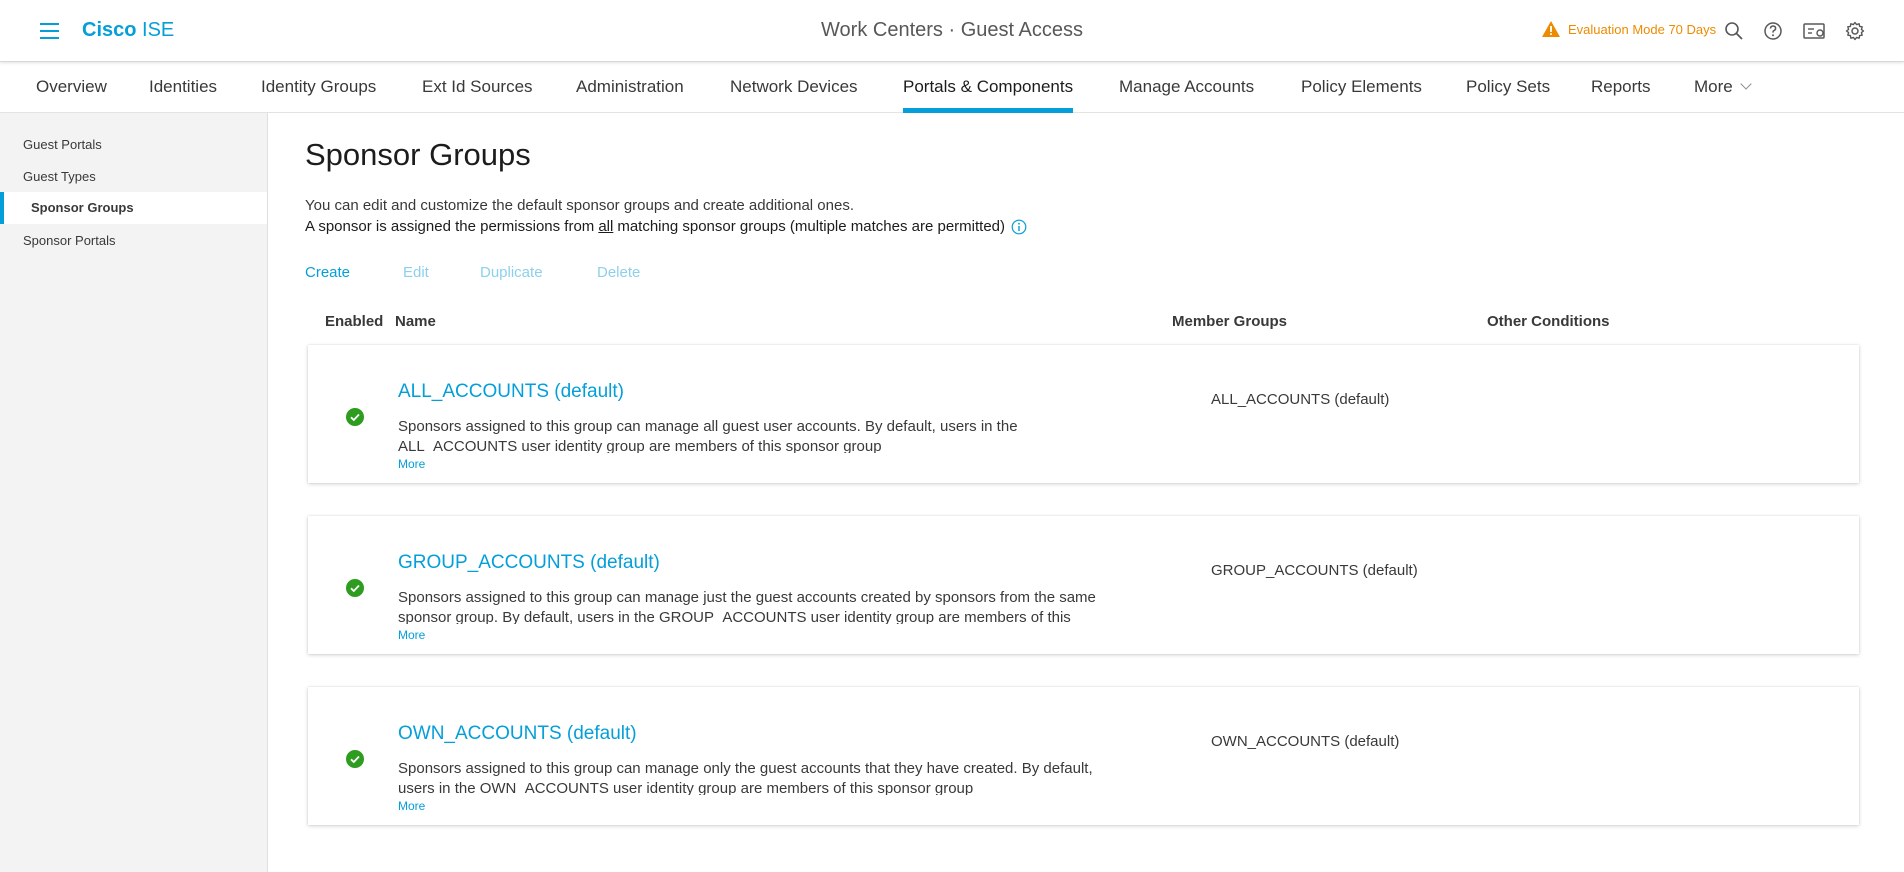 The height and width of the screenshot is (872, 1904). I want to click on column-header-other-conditions: Other Conditions, so click(1548, 321).